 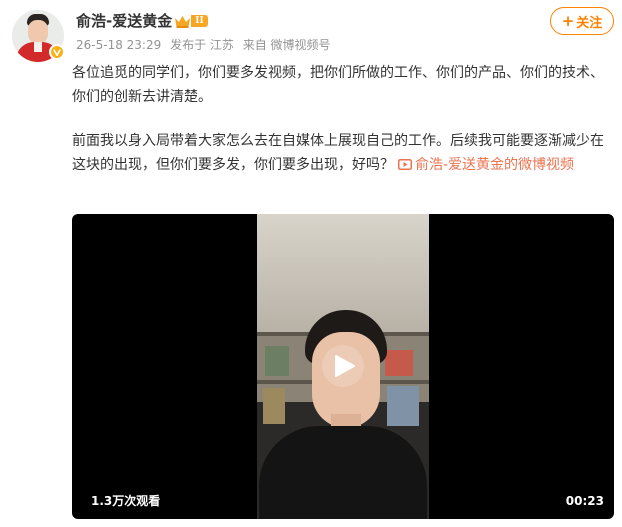 I want to click on post-source: 来自 微博视频号, so click(x=287, y=45).